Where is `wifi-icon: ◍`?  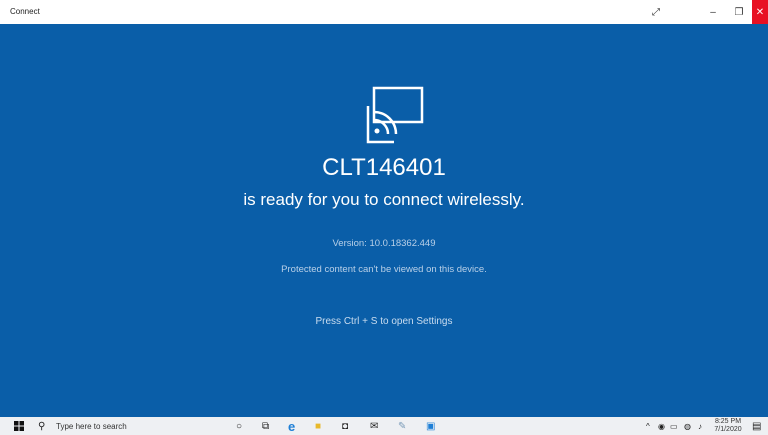 wifi-icon: ◍ is located at coordinates (687, 426).